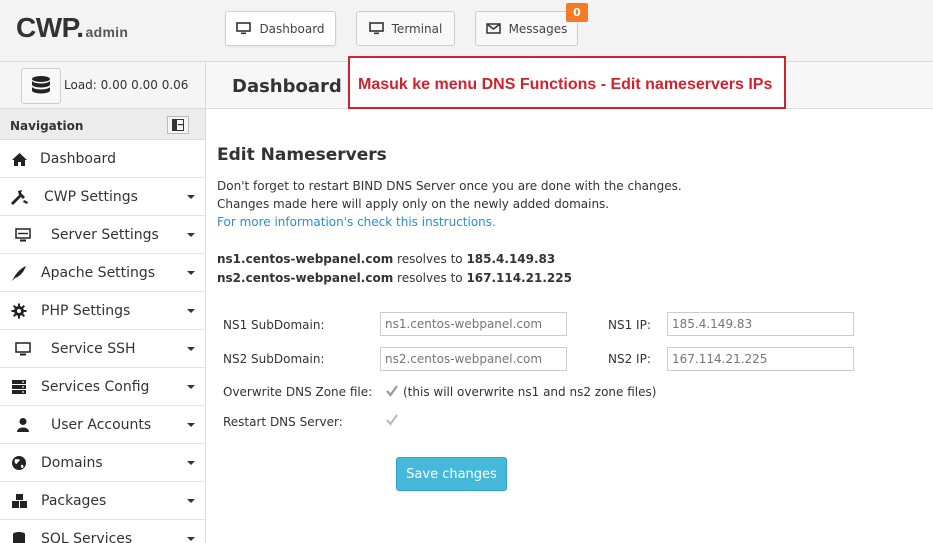 The width and height of the screenshot is (933, 543). What do you see at coordinates (577, 12) in the screenshot?
I see `messages-count-badge: 0` at bounding box center [577, 12].